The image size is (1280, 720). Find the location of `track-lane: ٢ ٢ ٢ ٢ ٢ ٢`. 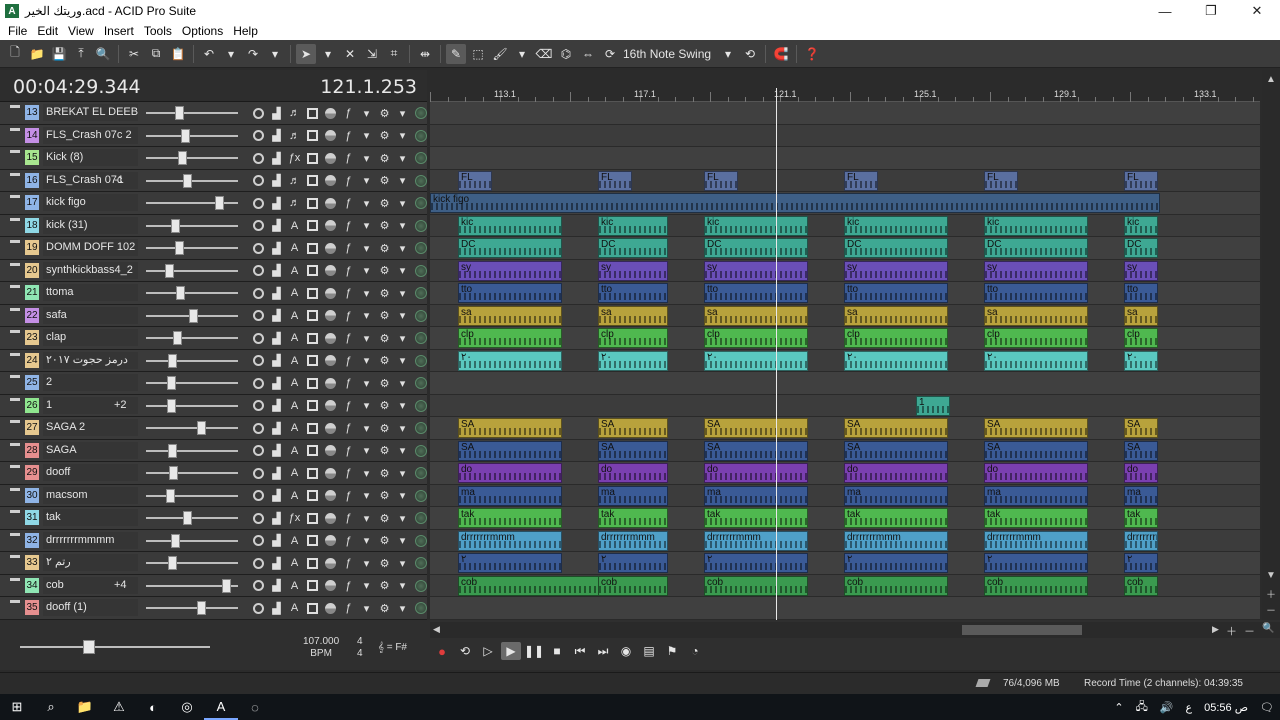

track-lane: ٢ ٢ ٢ ٢ ٢ ٢ is located at coordinates (845, 563).